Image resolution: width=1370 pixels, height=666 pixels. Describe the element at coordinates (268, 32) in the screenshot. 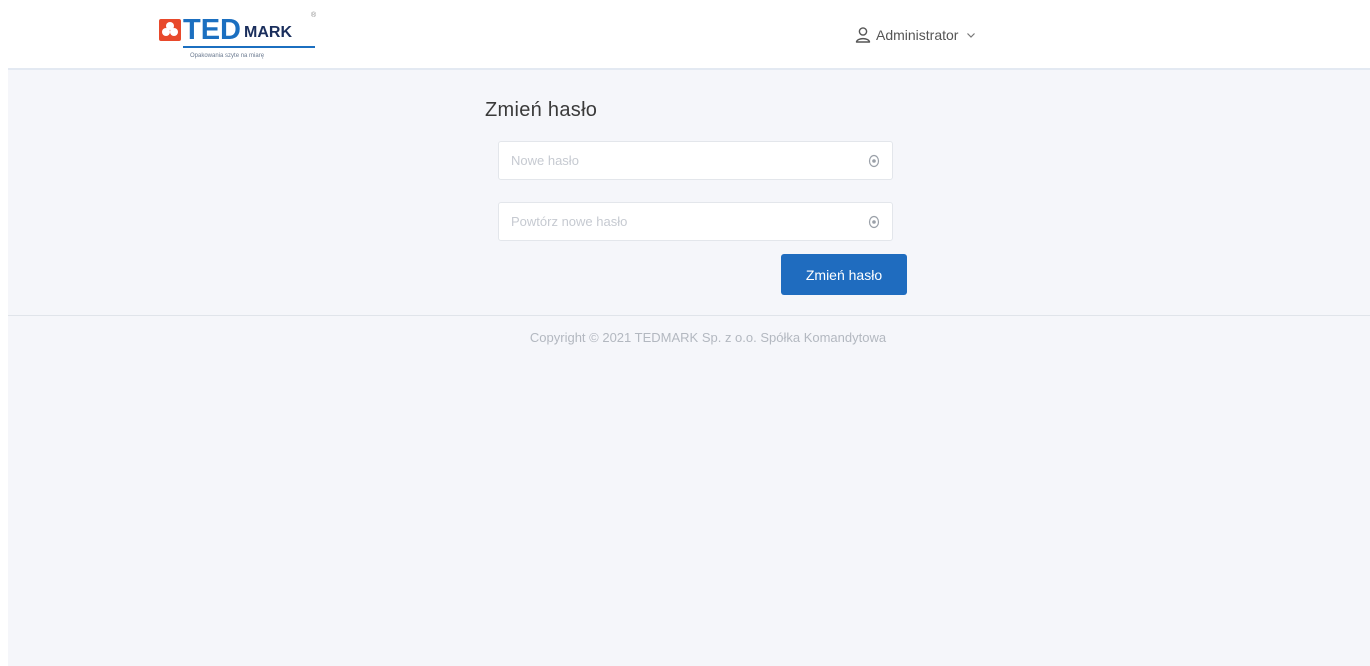

I see `logo-brand-secondary: MARK` at that location.